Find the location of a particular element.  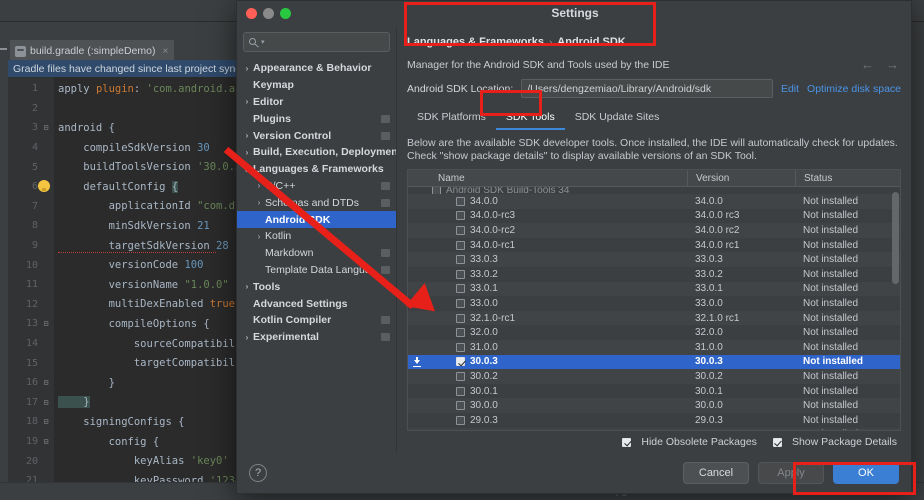

table-scrollbar-thumb is located at coordinates (895, 238).